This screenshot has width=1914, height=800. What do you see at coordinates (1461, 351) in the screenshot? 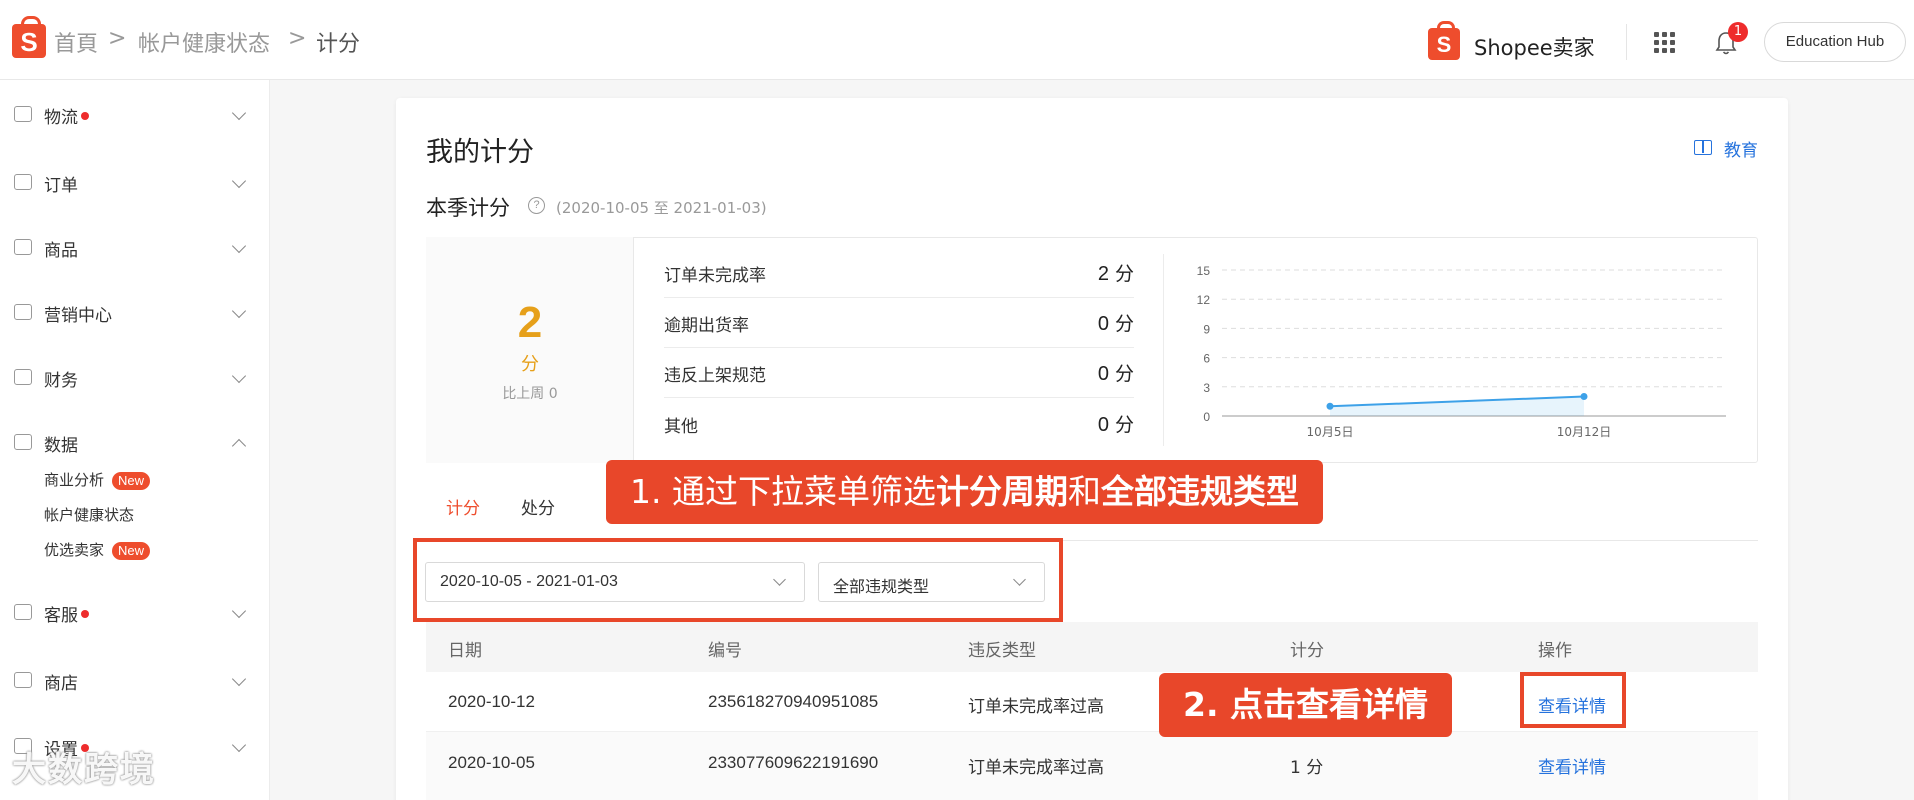
I see `score-trend-chart: 0 3 6 9 12 15 10月5日 10月12日` at bounding box center [1461, 351].